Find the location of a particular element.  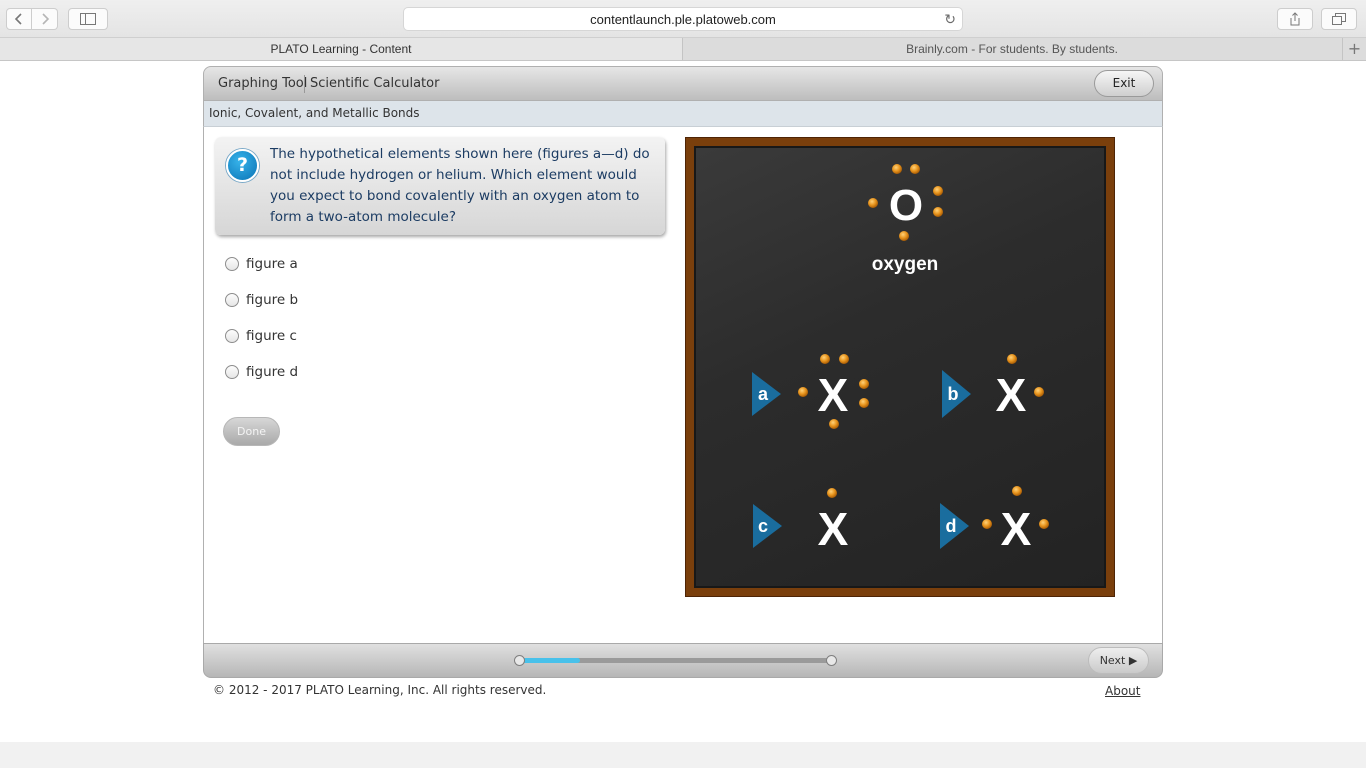

element-c: c X is located at coordinates (801, 521).